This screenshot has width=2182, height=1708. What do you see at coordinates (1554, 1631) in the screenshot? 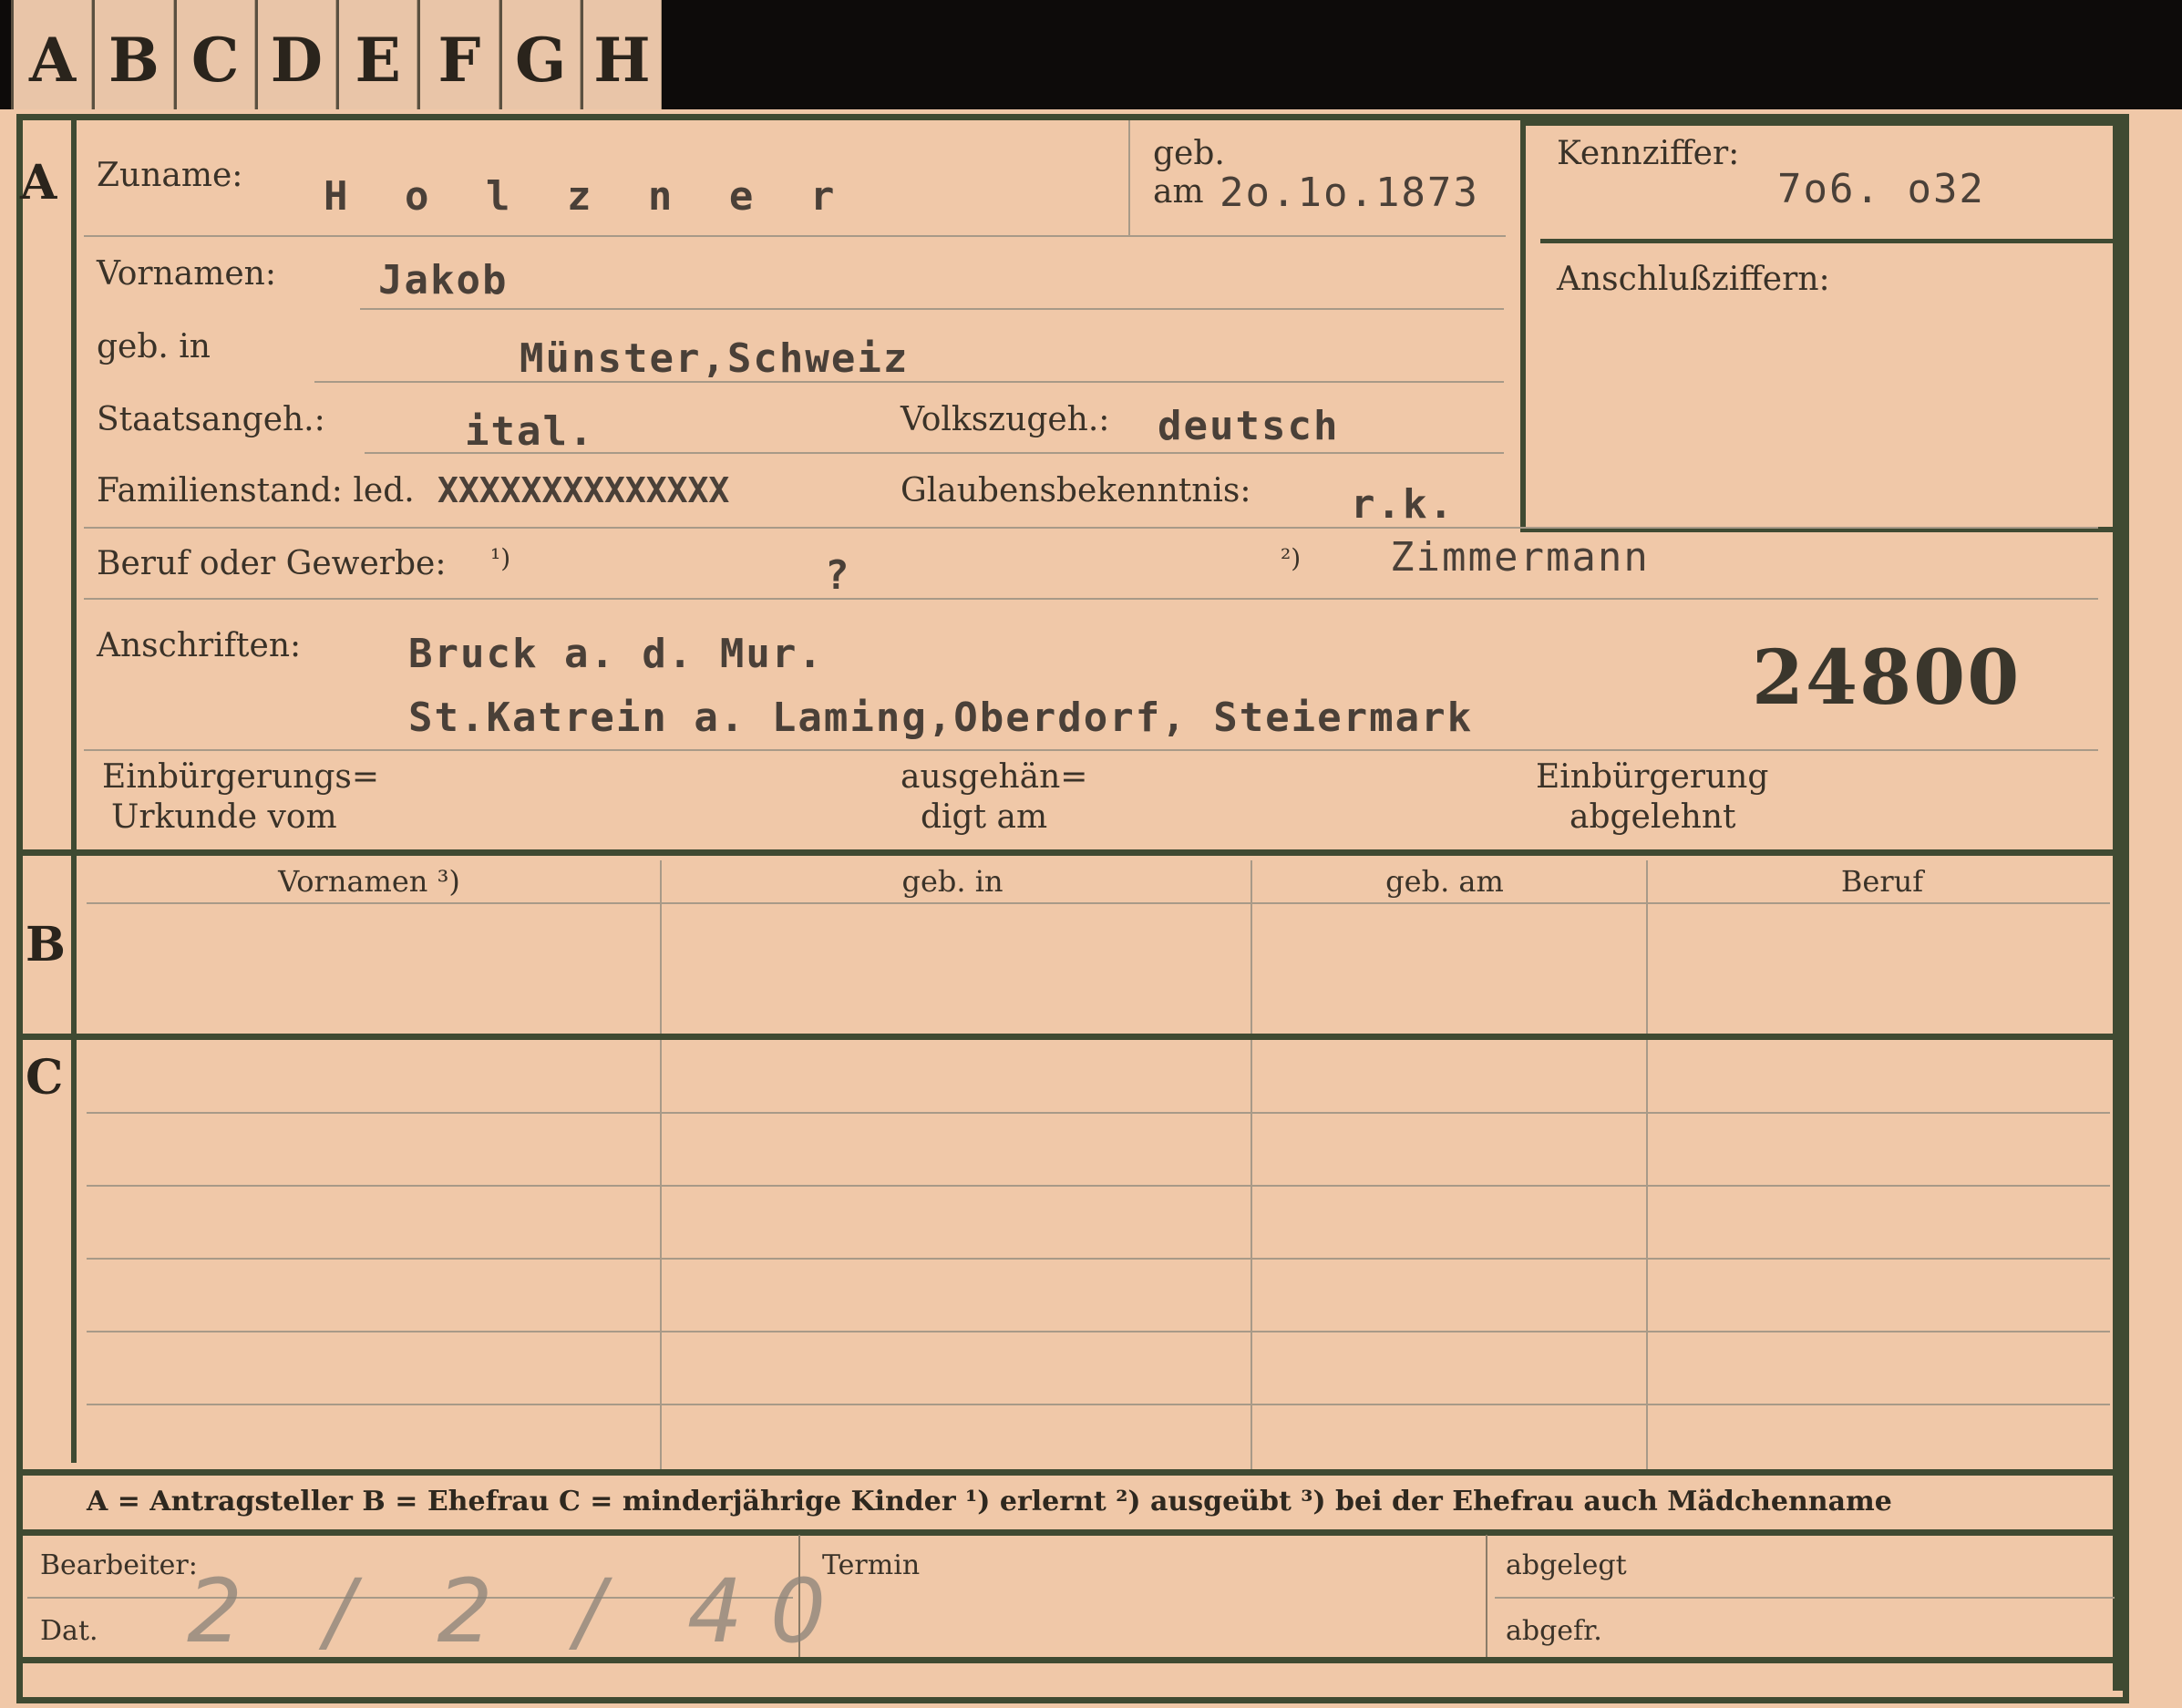
I see `abgefragt-label: abgefr.` at bounding box center [1554, 1631].